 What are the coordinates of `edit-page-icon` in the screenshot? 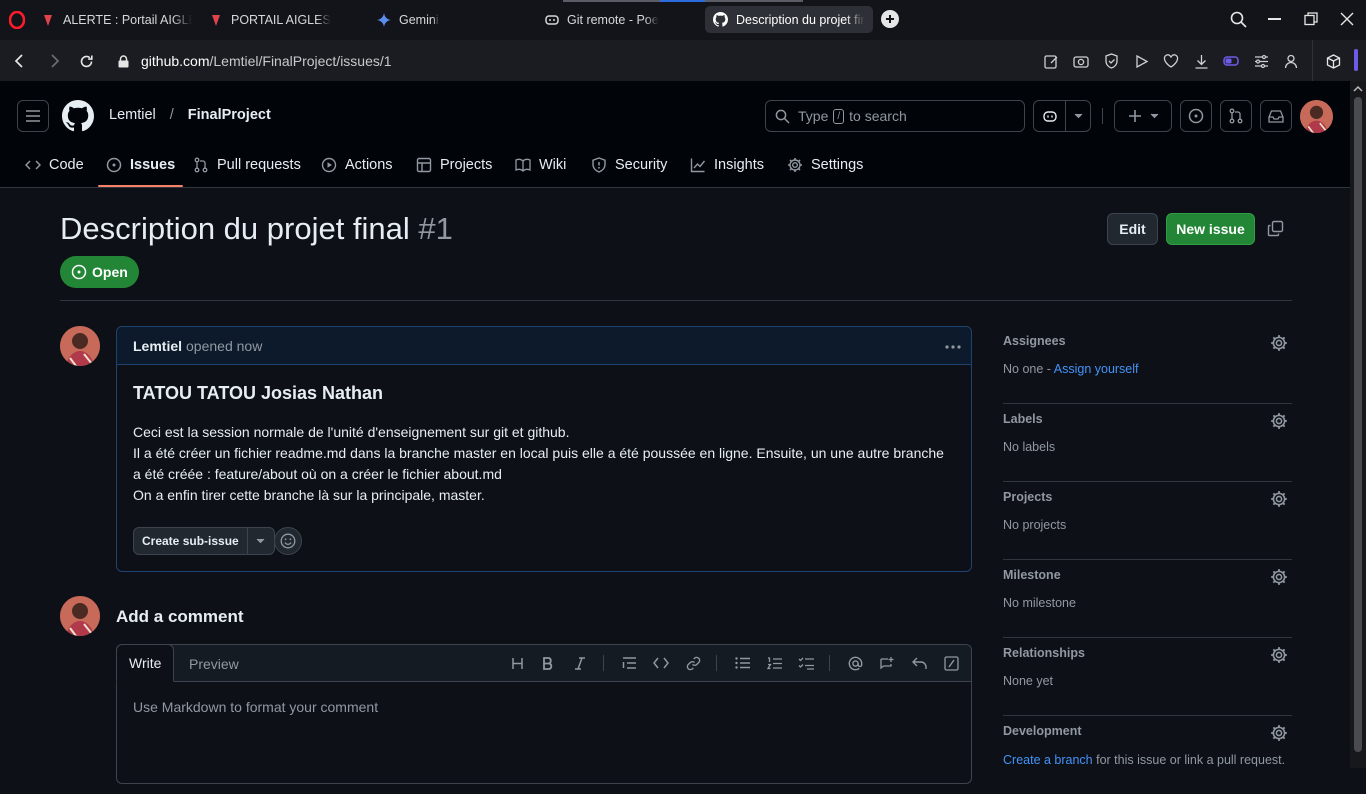 It's located at (1051, 61).